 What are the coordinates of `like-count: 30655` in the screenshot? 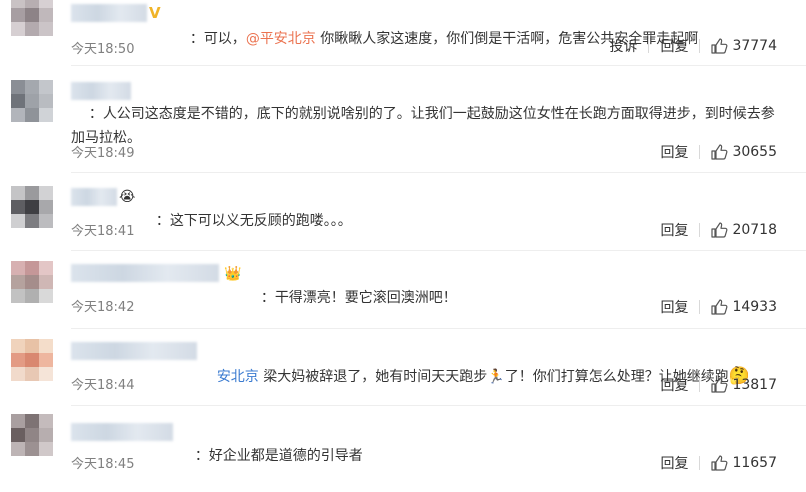 It's located at (754, 152).